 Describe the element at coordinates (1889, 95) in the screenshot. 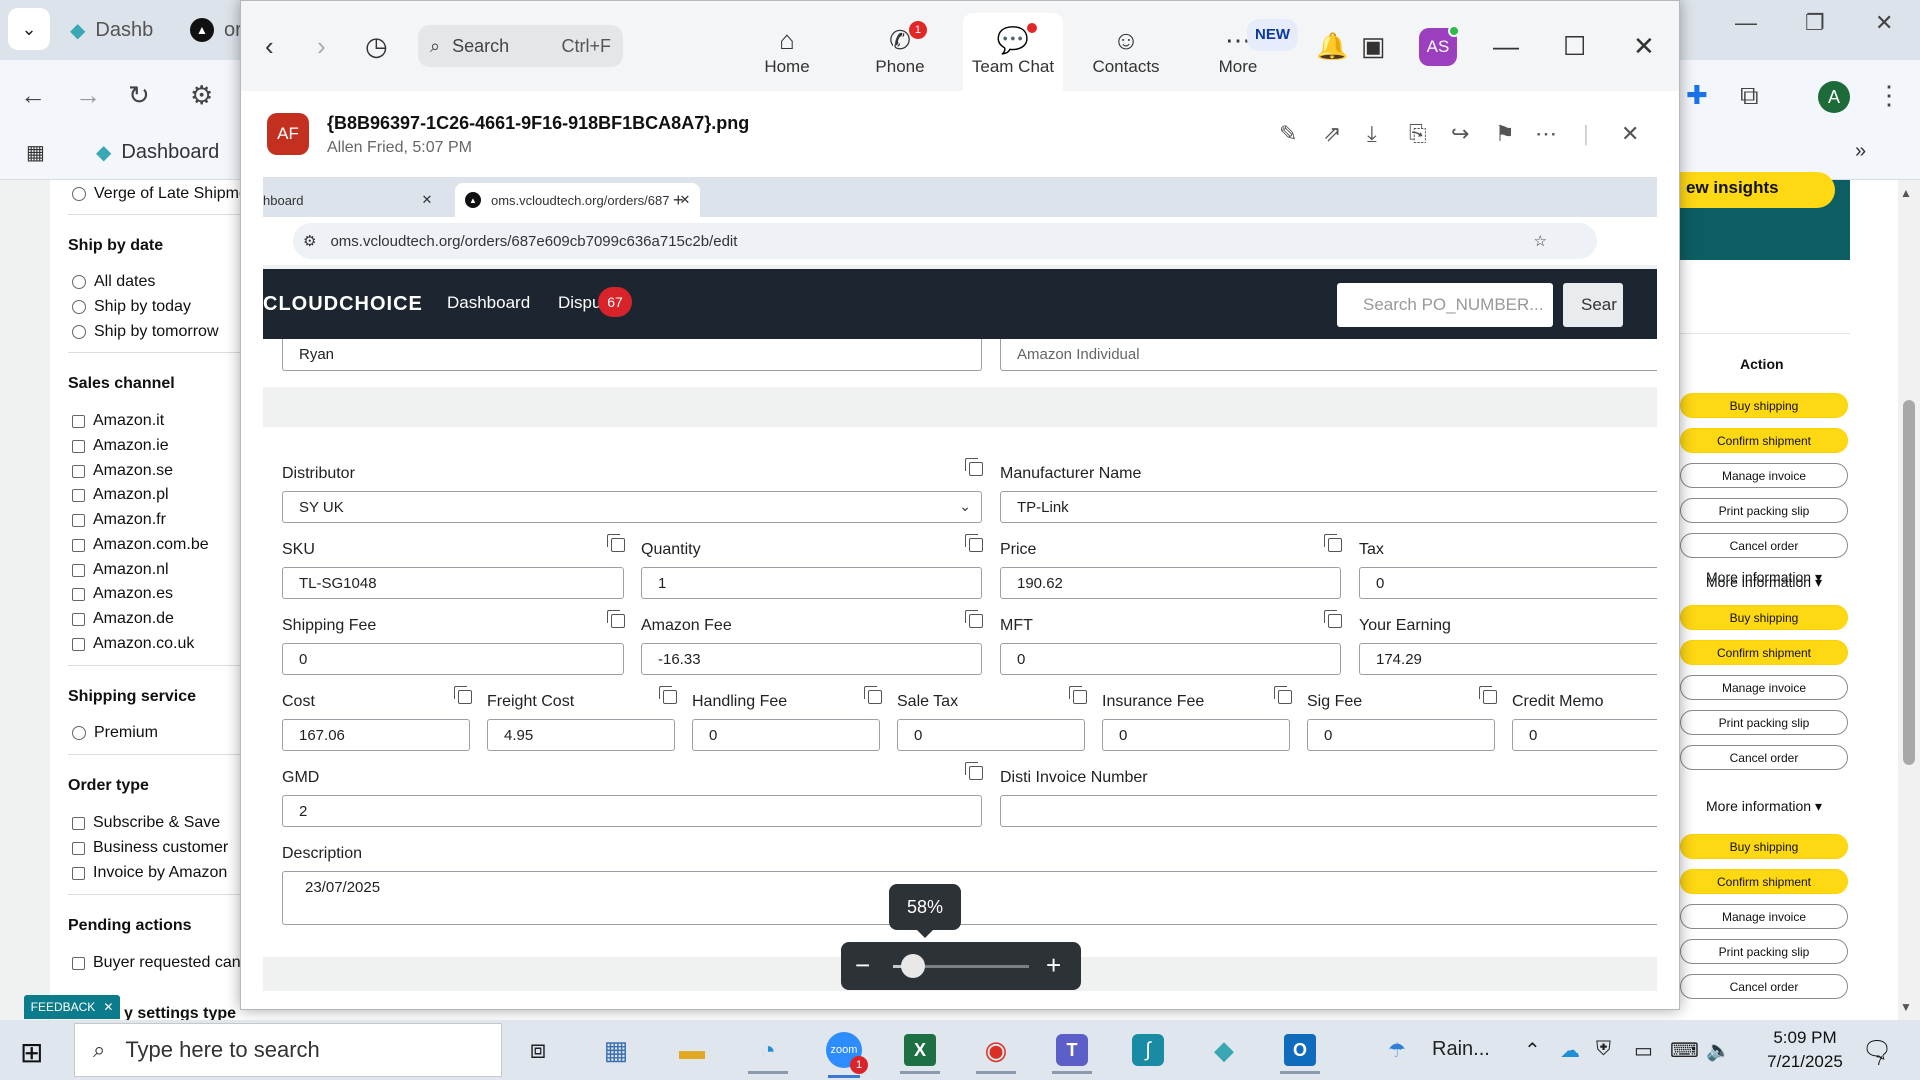

I see `browser-menu-icon: ⋮` at that location.